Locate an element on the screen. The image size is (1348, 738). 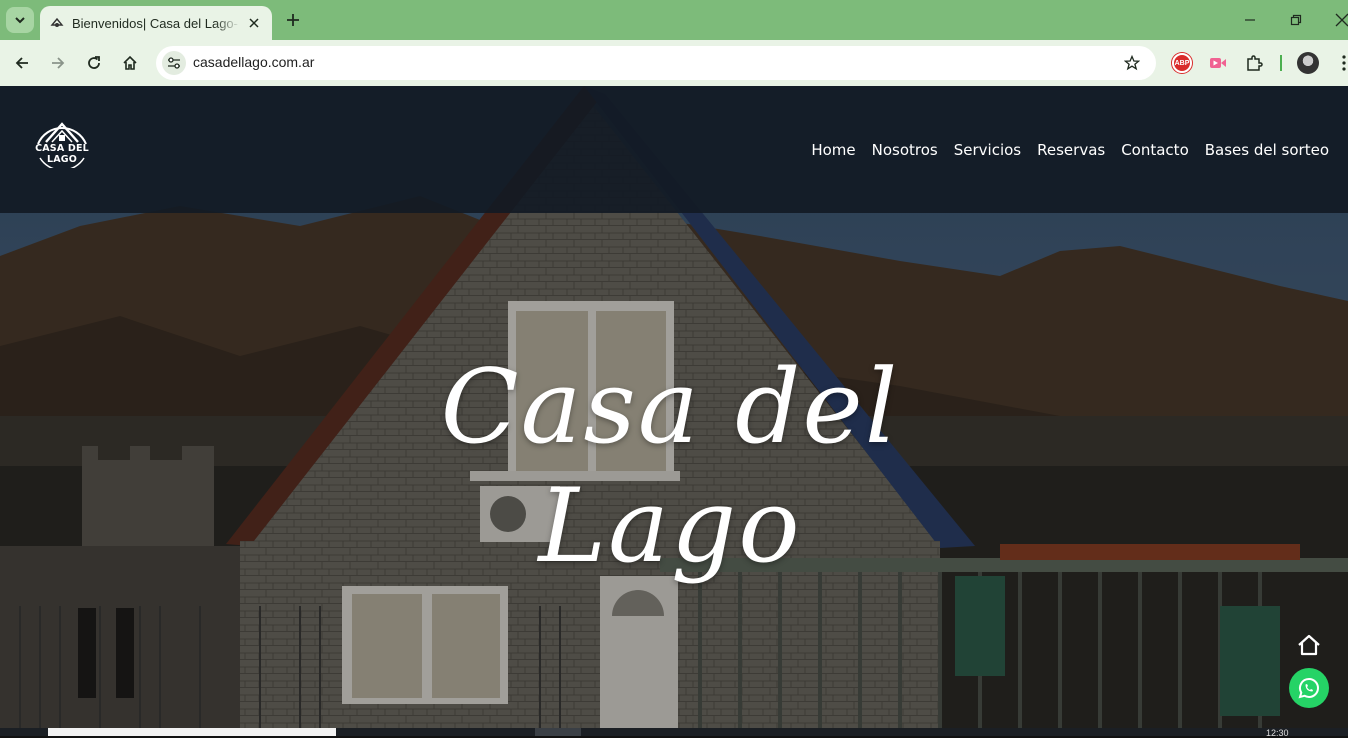
chevron-down-icon is located at coordinates (20, 20).